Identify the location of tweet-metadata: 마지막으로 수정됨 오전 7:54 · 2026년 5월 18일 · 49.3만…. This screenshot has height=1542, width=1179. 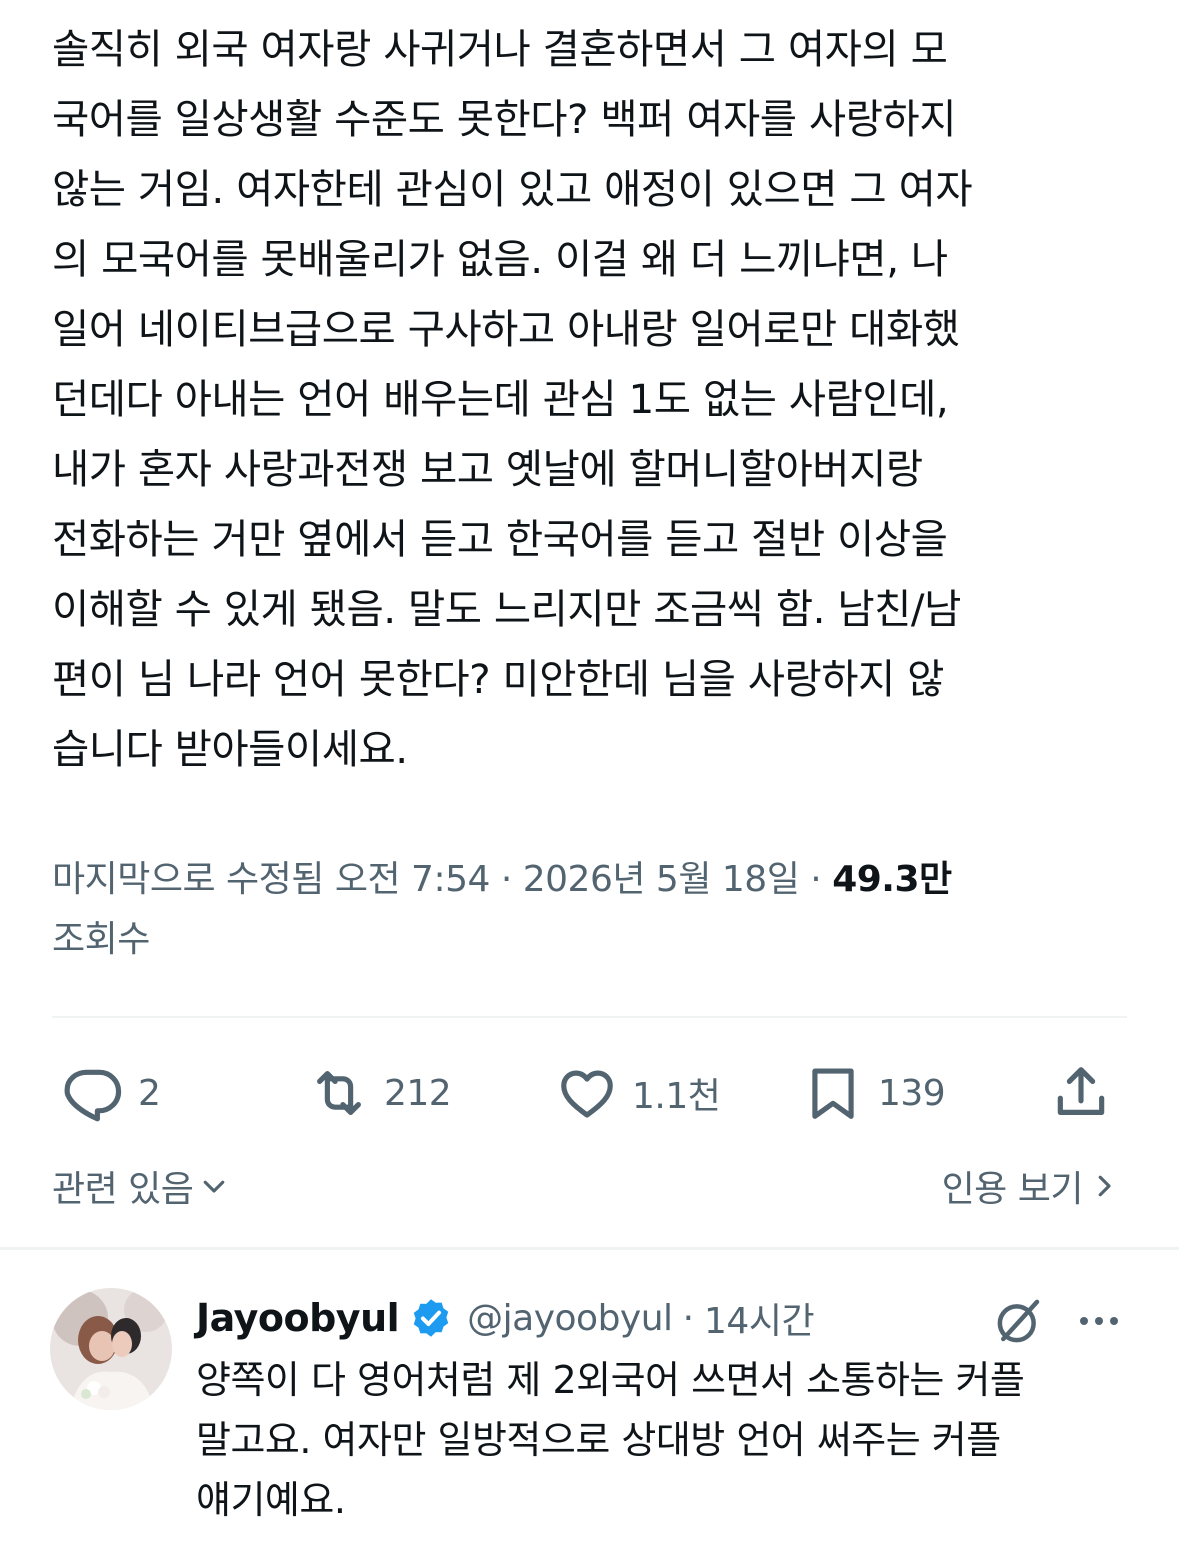
(592, 910).